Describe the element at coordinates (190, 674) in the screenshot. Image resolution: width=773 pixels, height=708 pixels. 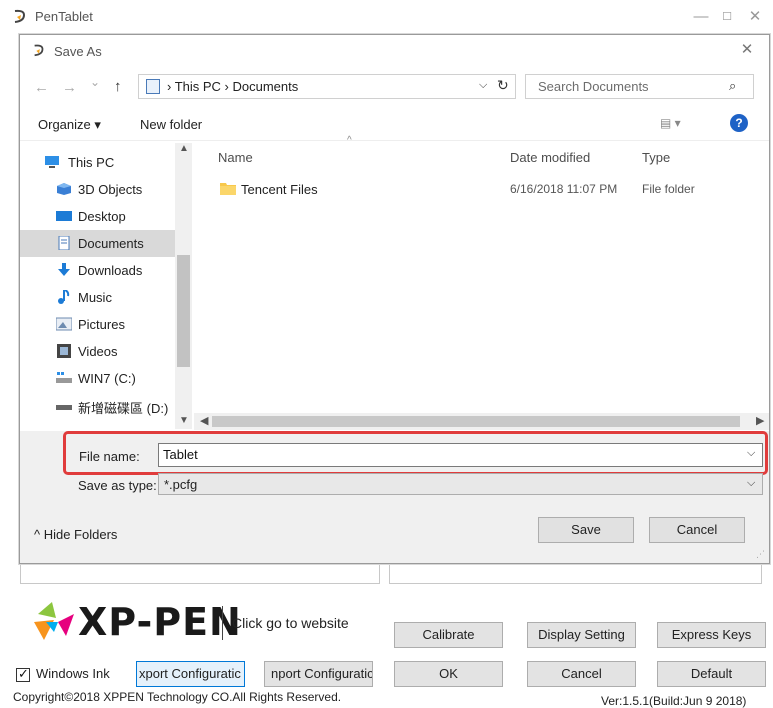
I see `export-configuration-button: xport Configuratic` at that location.